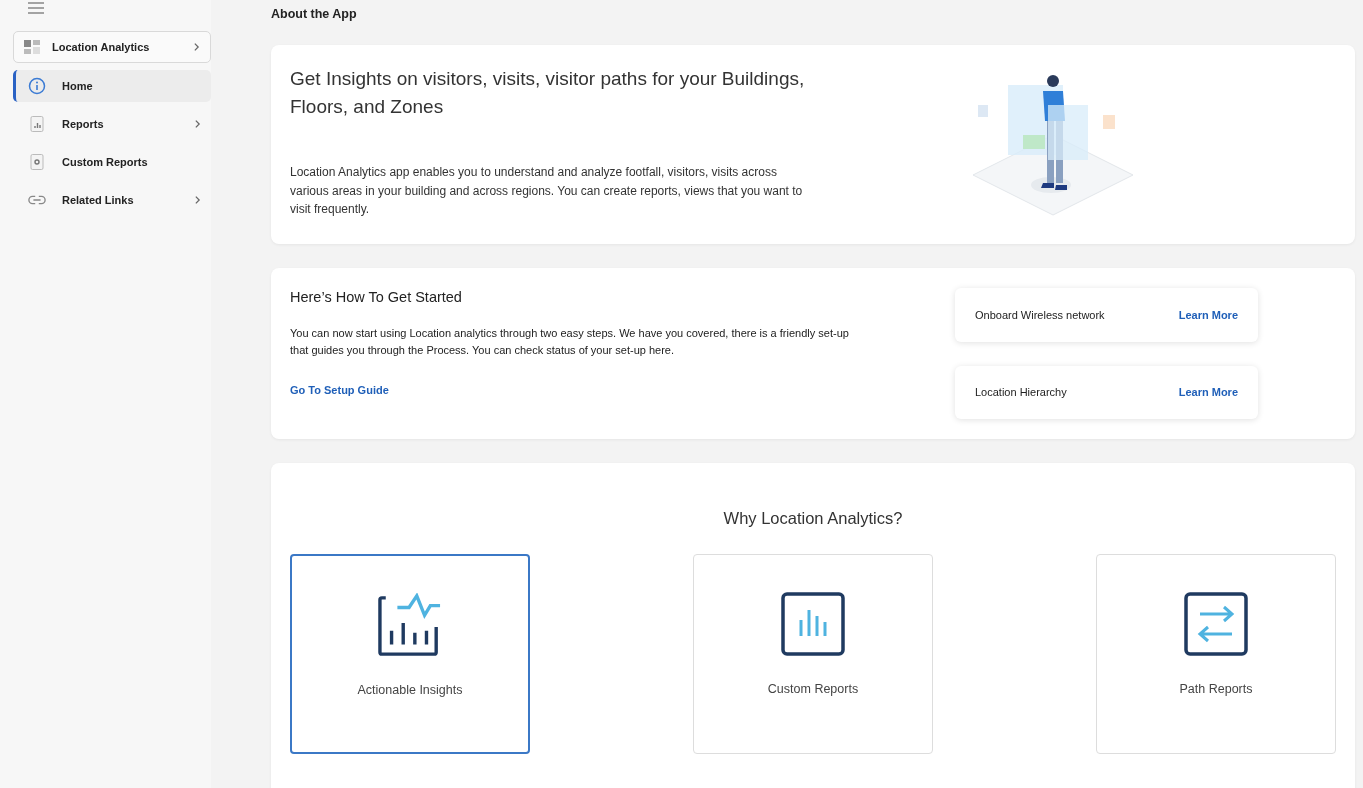 This screenshot has height=788, width=1363. Describe the element at coordinates (112, 162) in the screenshot. I see `nav-item: Custom Reports` at that location.